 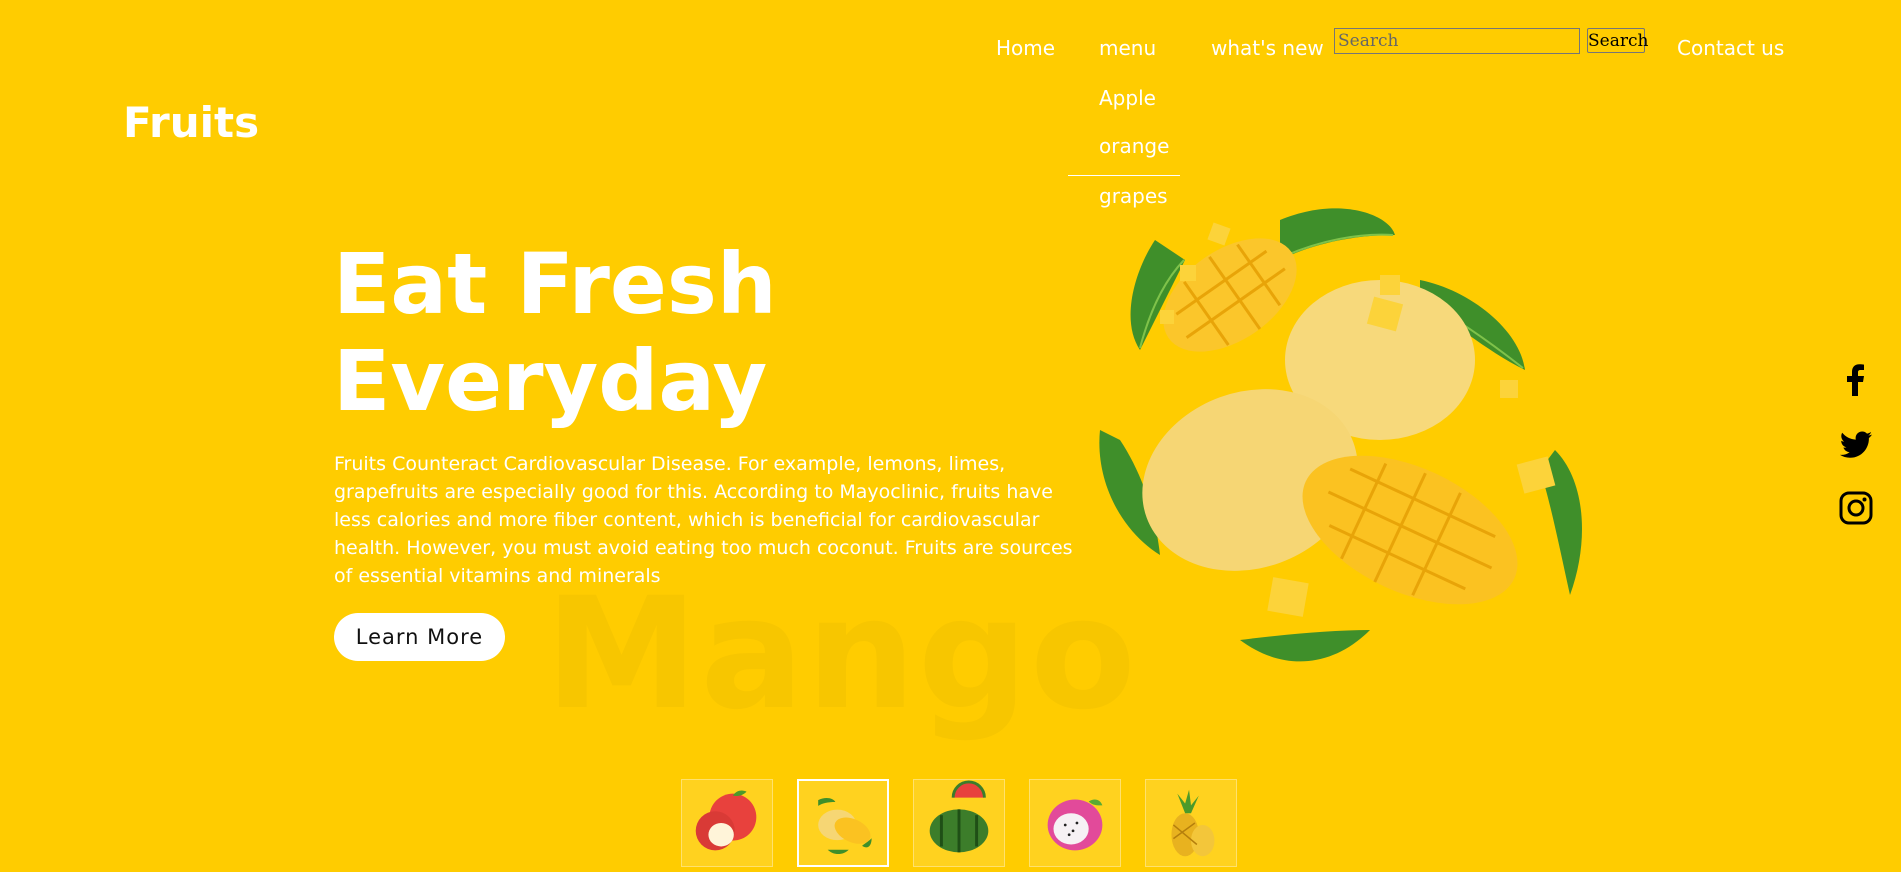 I want to click on thumbnail-pineapple, so click(x=1191, y=823).